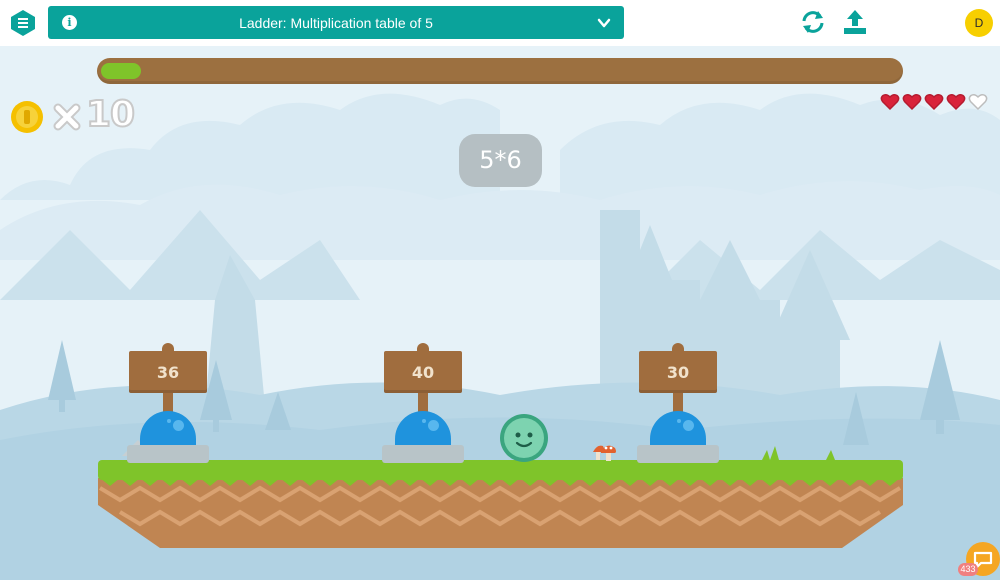 This screenshot has width=1000, height=580. Describe the element at coordinates (978, 102) in the screenshot. I see `heart-empty-icon` at that location.